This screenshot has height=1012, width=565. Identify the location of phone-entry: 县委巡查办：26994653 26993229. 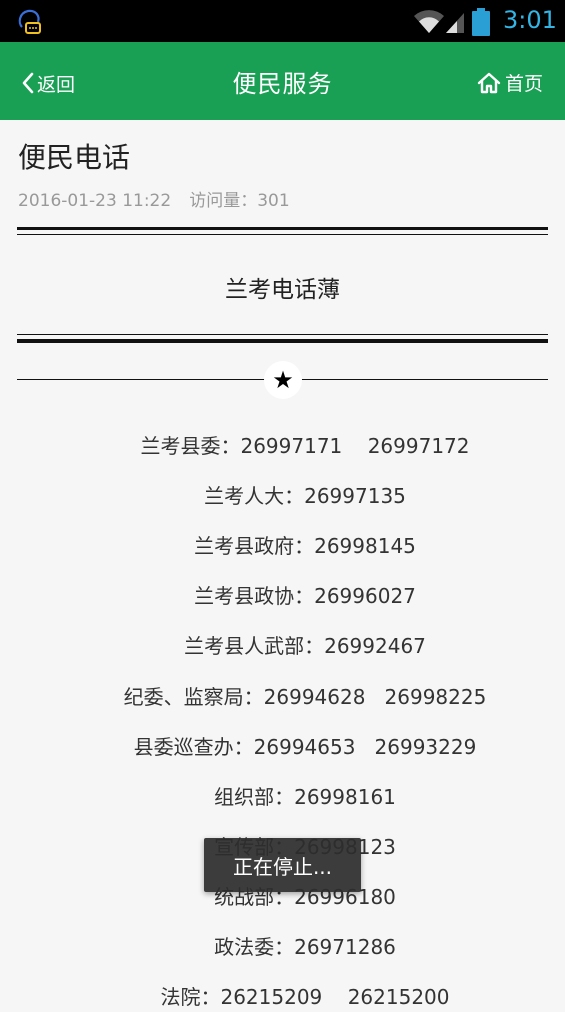
(282, 747).